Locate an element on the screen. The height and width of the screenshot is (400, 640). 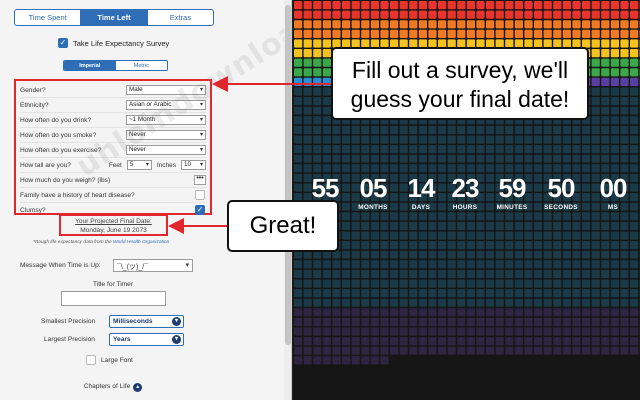
tab-time-spent: Time Spent is located at coordinates (47, 17).